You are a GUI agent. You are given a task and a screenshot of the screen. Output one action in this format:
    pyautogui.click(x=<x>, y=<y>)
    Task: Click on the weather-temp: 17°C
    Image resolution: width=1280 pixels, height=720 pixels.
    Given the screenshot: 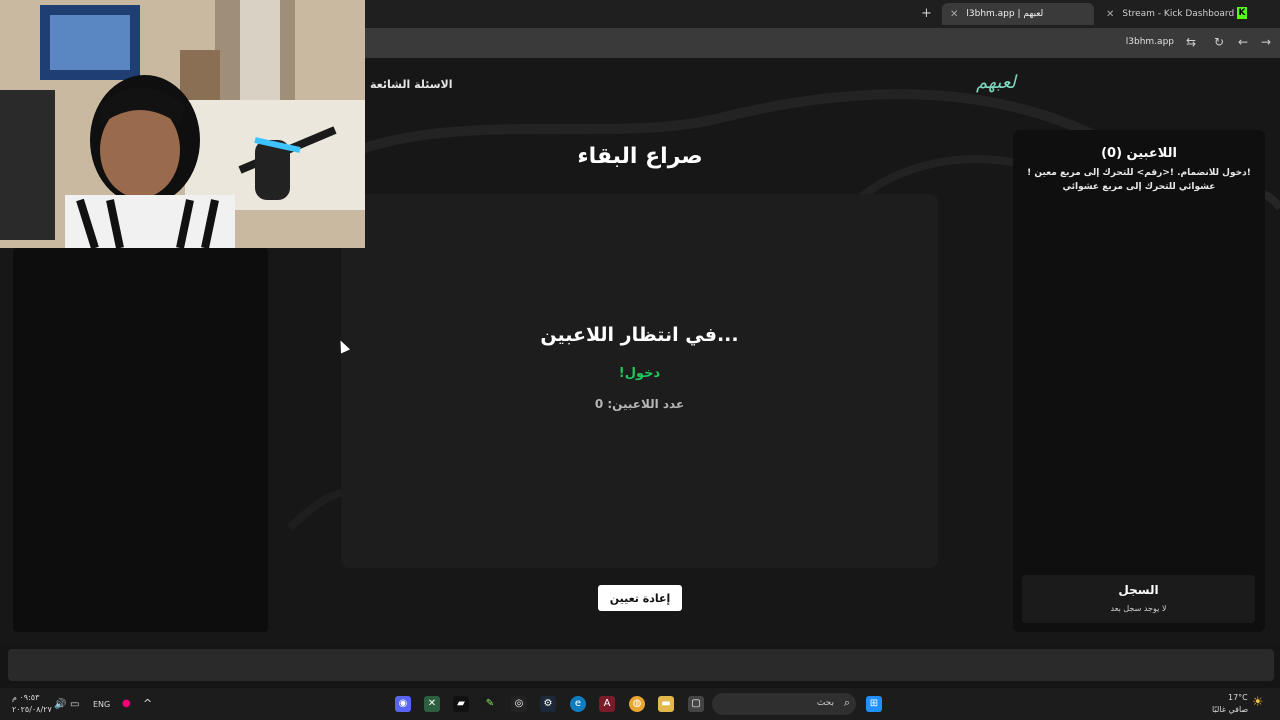 What is the action you would take?
    pyautogui.click(x=1238, y=697)
    